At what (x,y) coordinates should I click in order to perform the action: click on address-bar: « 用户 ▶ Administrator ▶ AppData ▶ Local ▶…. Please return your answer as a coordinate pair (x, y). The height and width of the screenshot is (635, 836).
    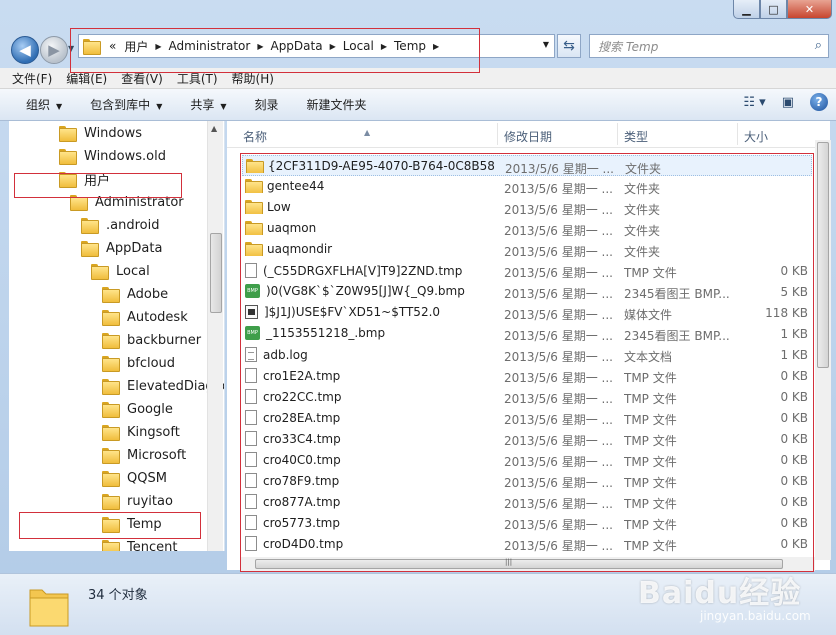
    Looking at the image, I should click on (316, 46).